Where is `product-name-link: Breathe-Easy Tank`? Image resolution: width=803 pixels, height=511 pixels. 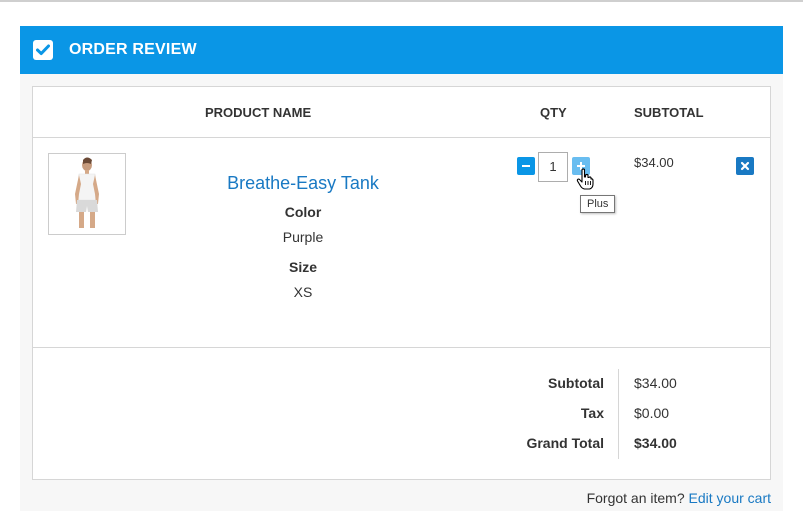 product-name-link: Breathe-Easy Tank is located at coordinates (303, 183).